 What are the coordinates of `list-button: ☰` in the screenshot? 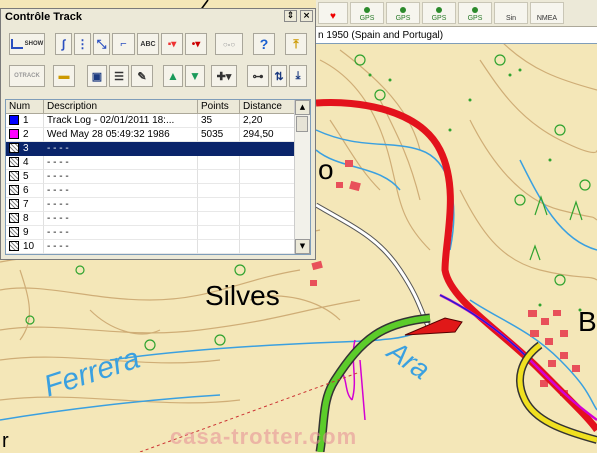 It's located at (119, 76).